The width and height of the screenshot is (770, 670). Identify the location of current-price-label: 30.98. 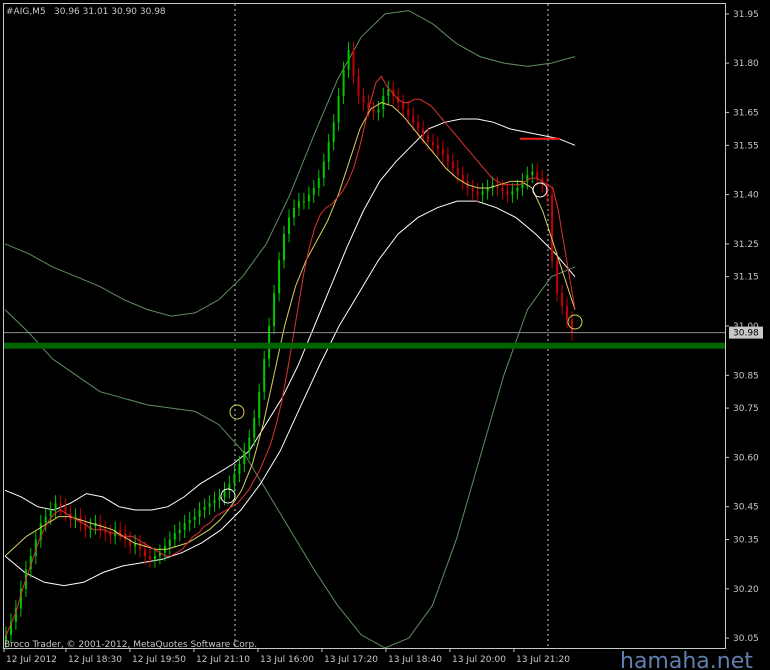
(746, 334).